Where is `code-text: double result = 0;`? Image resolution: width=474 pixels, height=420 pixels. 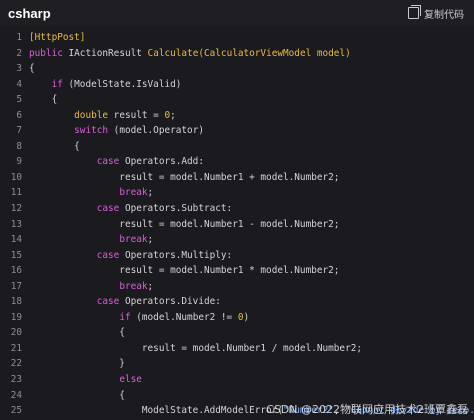 code-text: double result = 0; is located at coordinates (99, 116).